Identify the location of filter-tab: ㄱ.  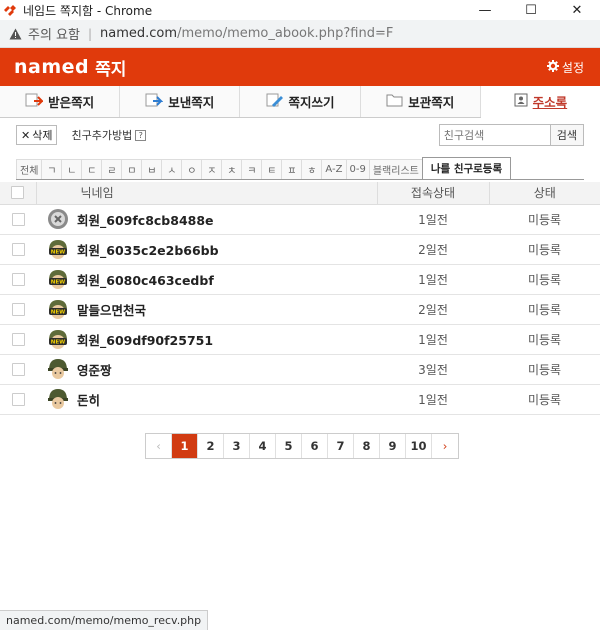
(52, 169).